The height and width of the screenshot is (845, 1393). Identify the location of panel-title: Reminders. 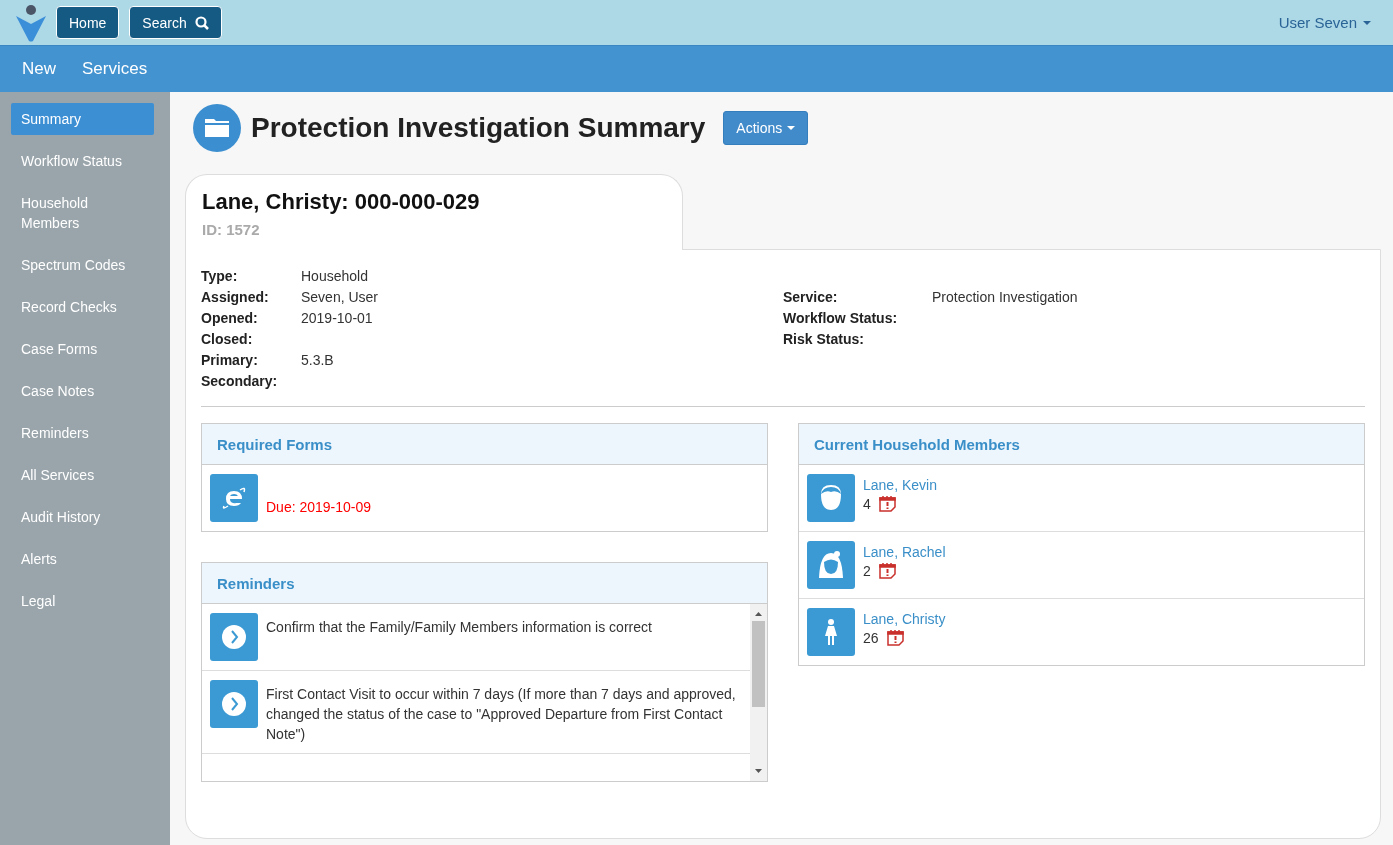
(484, 583).